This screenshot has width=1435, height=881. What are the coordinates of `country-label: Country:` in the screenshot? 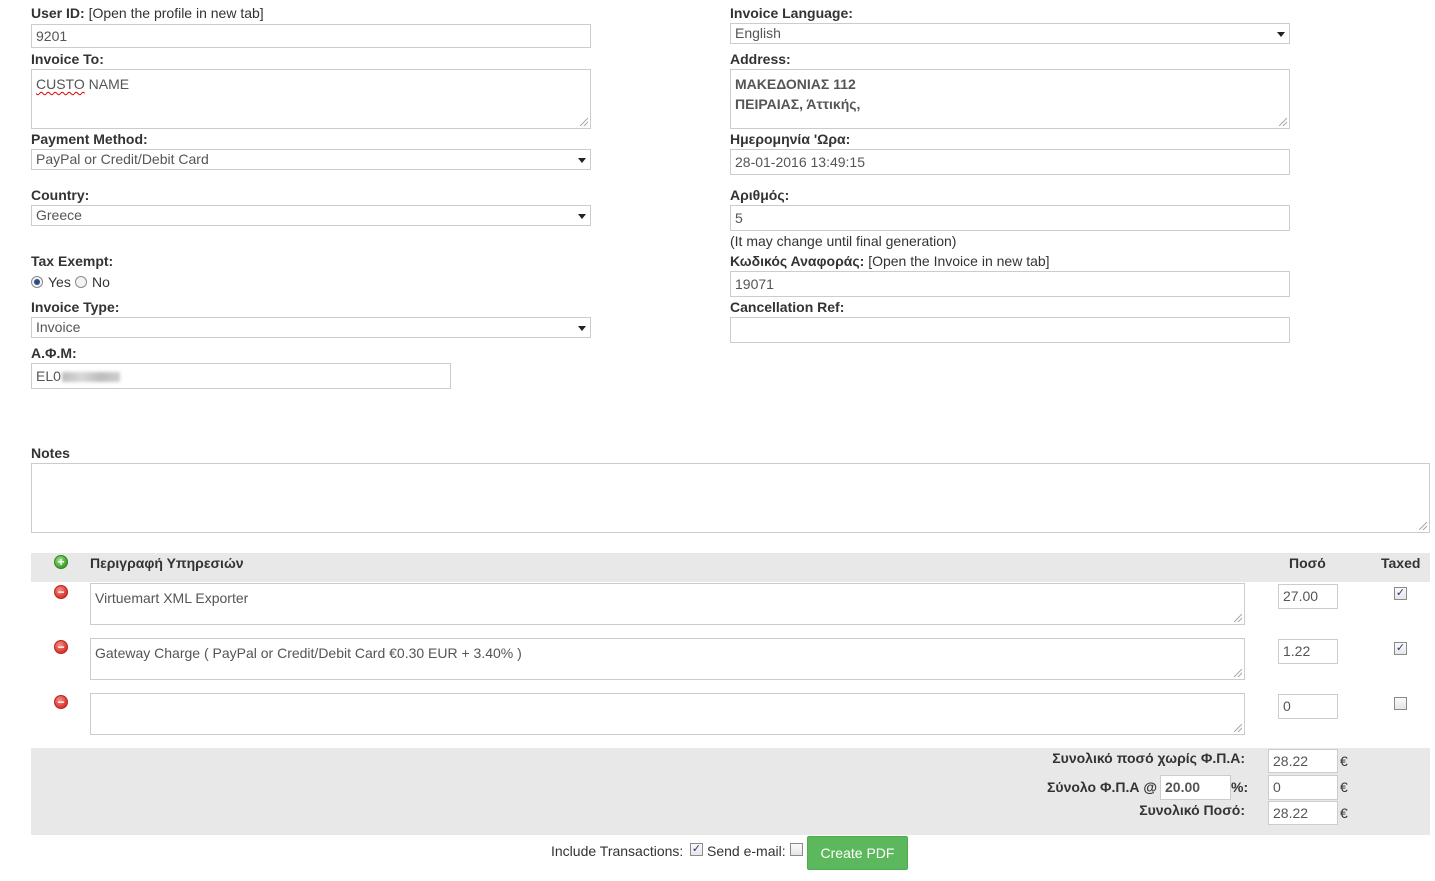 It's located at (60, 195).